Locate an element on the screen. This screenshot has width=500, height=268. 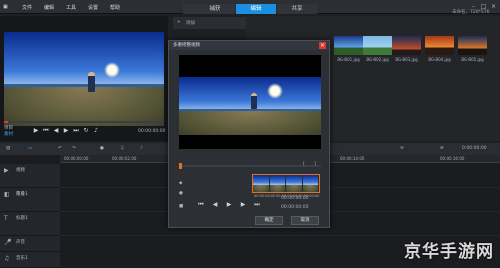
play-icon: ▶ is located at coordinates (36, 131).